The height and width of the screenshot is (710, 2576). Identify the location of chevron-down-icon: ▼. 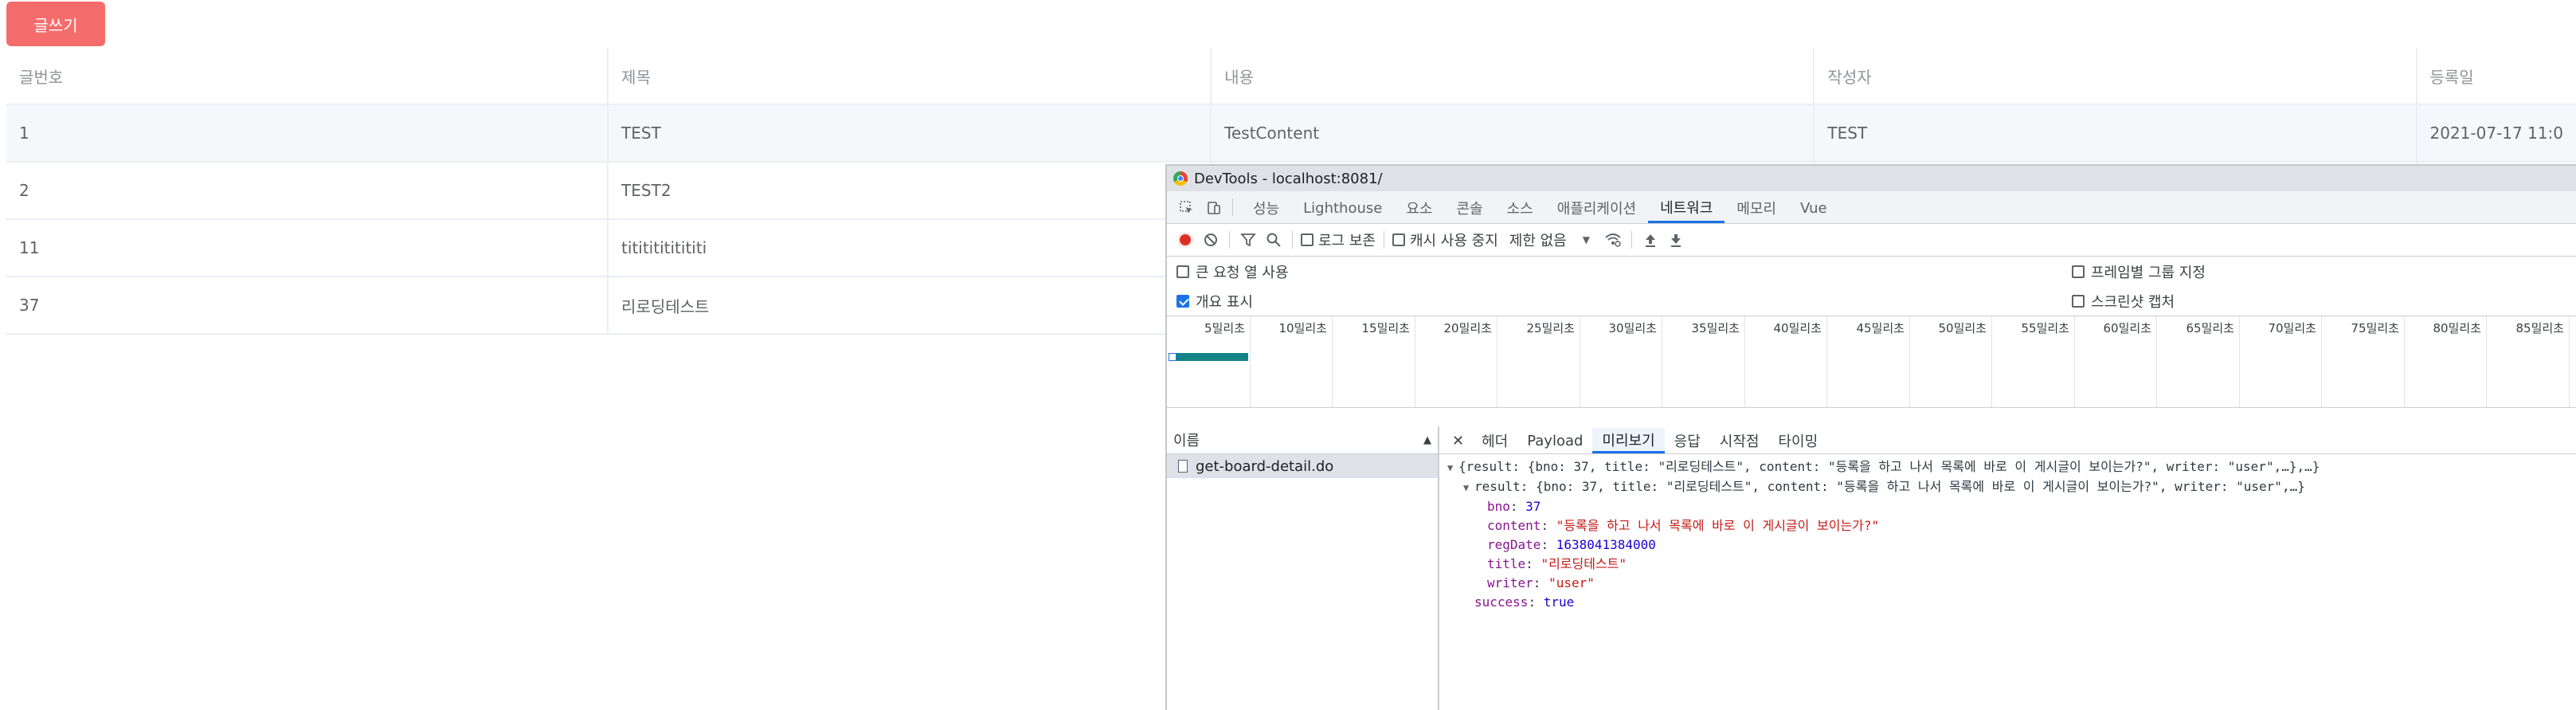
(1586, 240).